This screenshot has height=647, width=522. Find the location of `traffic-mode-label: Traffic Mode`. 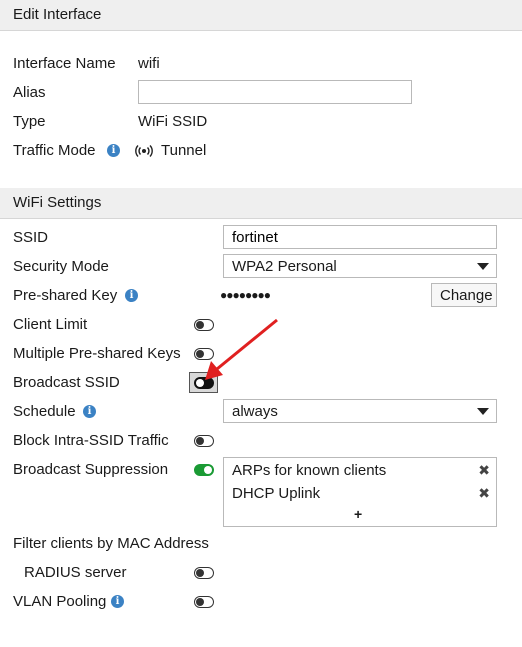

traffic-mode-label: Traffic Mode is located at coordinates (54, 150).